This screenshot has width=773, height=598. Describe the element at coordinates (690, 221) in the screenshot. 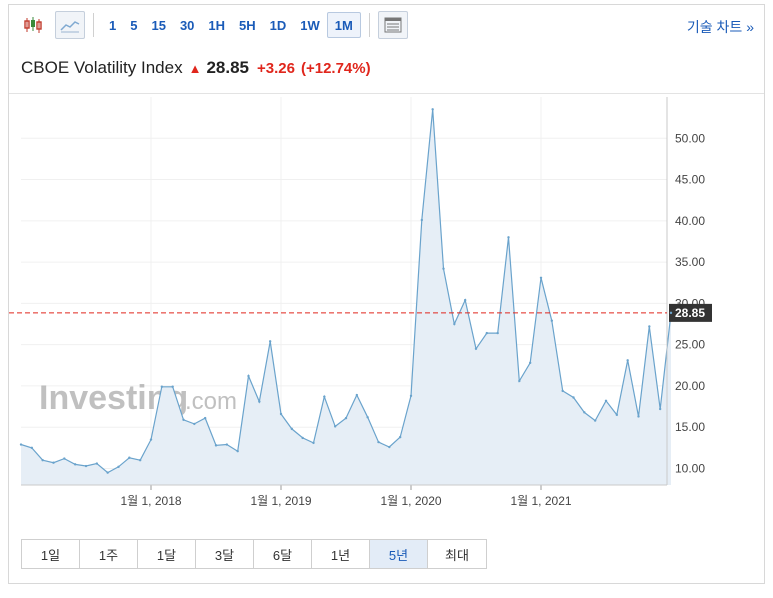

I see `y-tick-label: 40.00` at that location.